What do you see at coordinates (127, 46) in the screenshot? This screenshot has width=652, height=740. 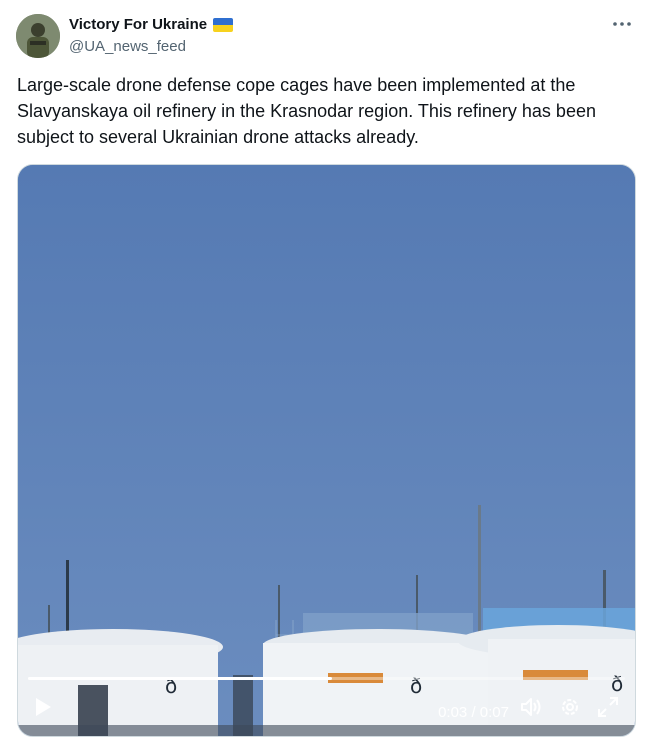 I see `author-handle: @UA_news_feed` at bounding box center [127, 46].